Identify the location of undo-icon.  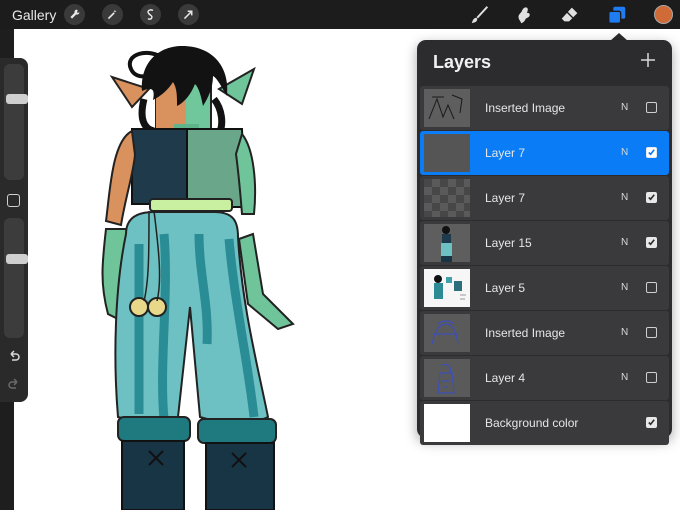
(15, 355).